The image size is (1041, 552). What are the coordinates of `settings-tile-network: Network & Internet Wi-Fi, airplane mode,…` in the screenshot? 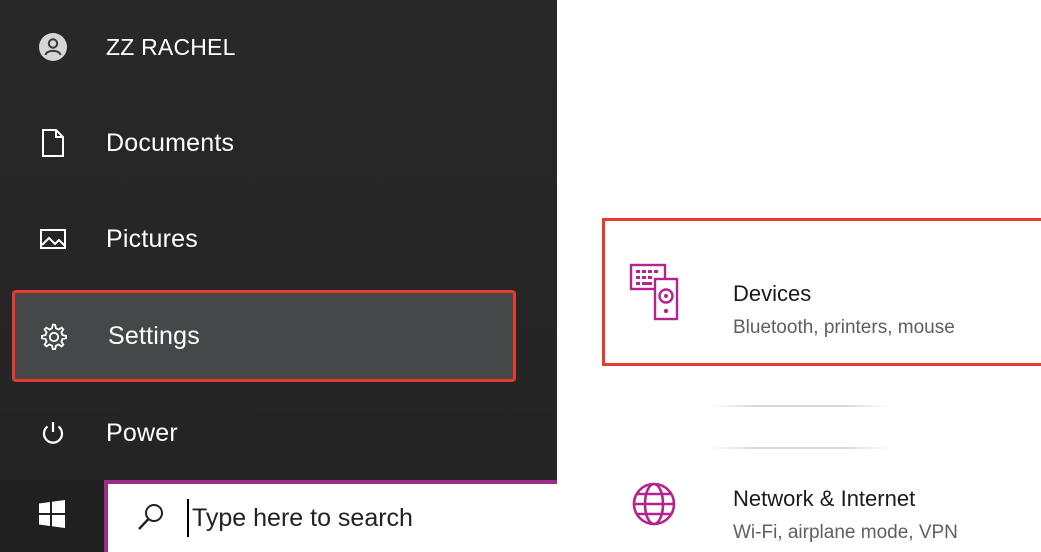 It's located at (821, 510).